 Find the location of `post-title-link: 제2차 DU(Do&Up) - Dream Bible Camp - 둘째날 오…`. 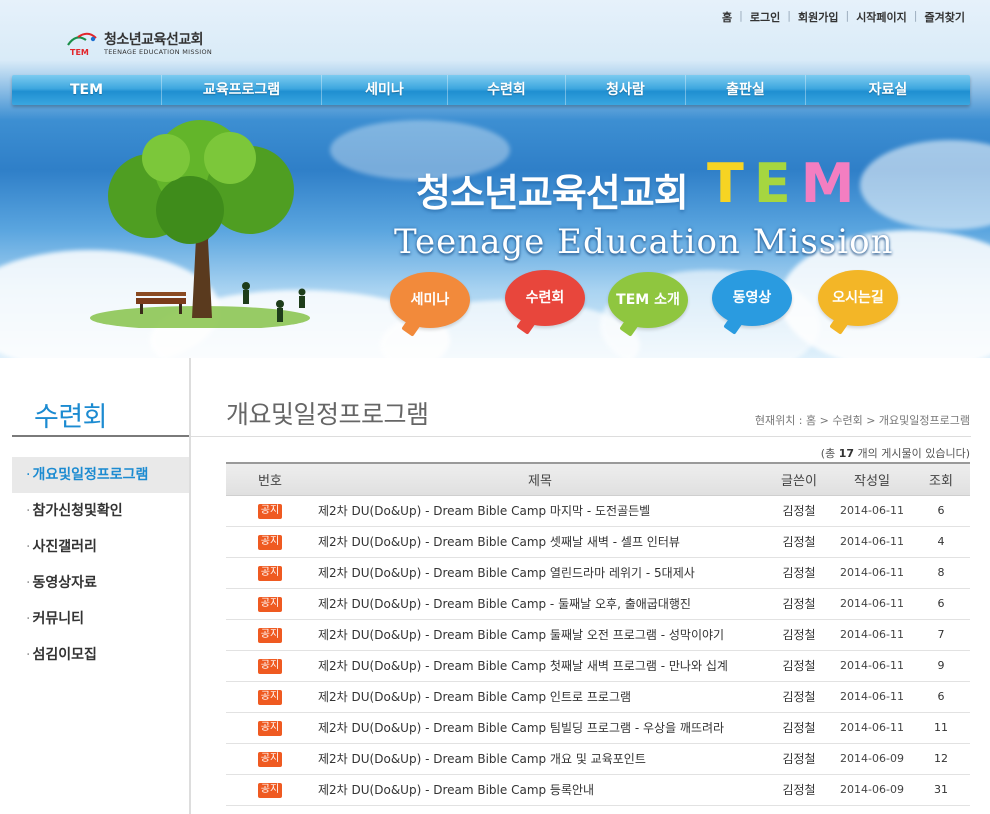

post-title-link: 제2차 DU(Do&Up) - Dream Bible Camp - 둘째날 오… is located at coordinates (504, 604).